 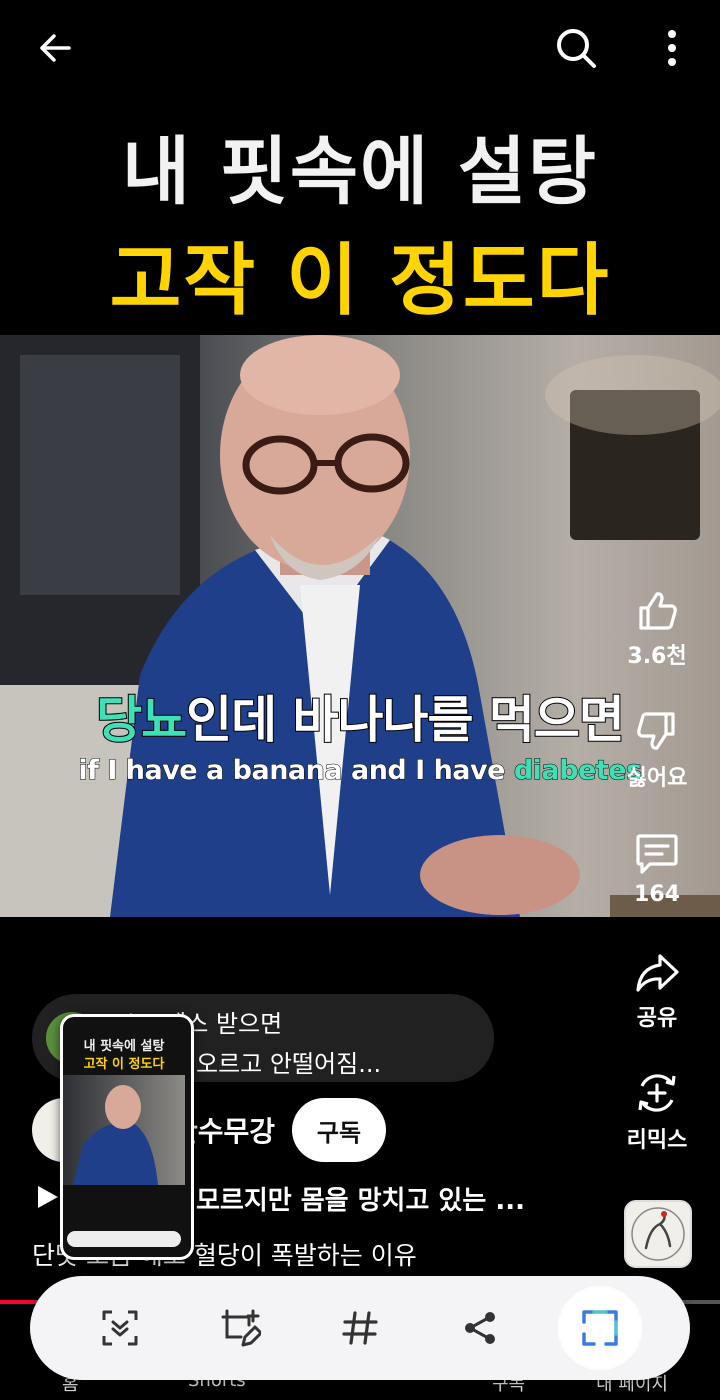 I want to click on tag-button, so click(x=360, y=1328).